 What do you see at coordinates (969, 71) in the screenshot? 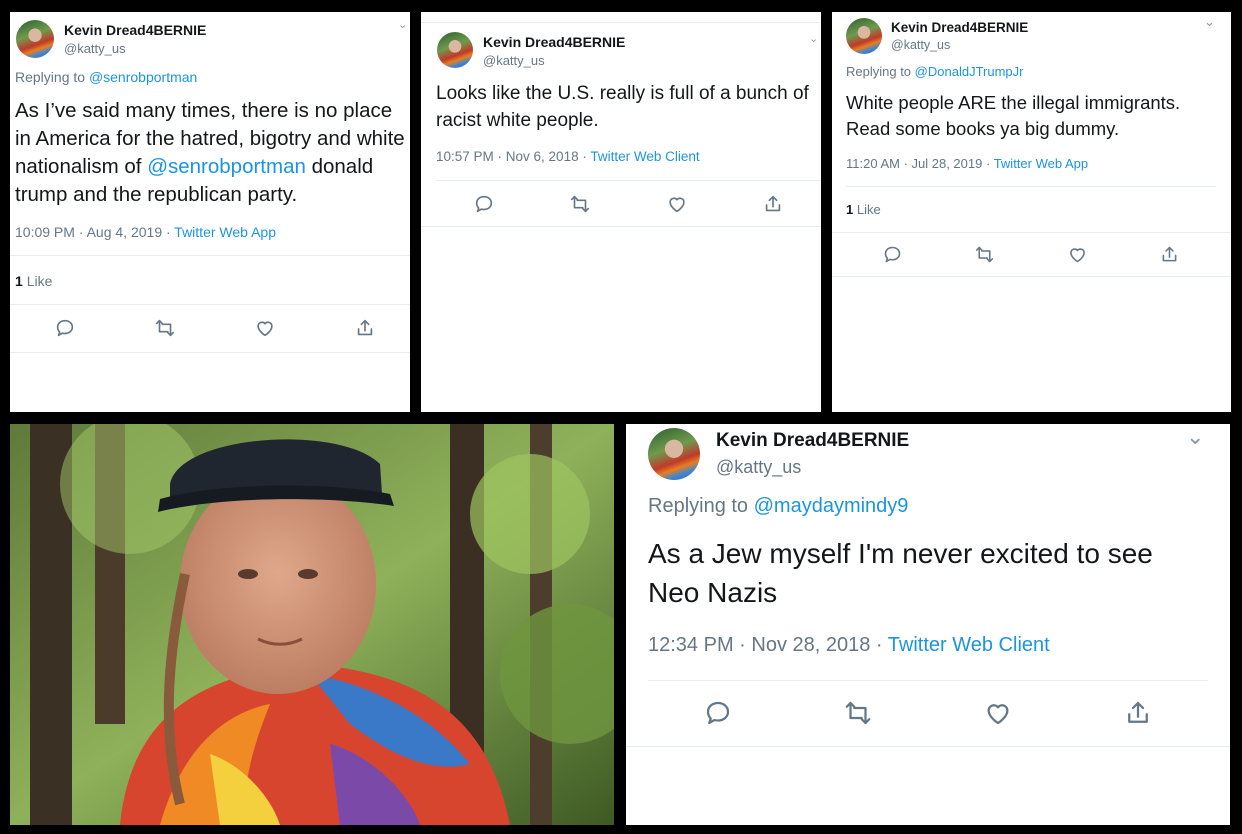
I see `mention-link: @DonaldJTrumpJr` at bounding box center [969, 71].